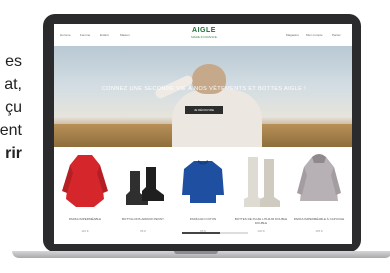 The width and height of the screenshot is (390, 273). What do you see at coordinates (203, 219) in the screenshot?
I see `product-name: PARKA EN COTON` at bounding box center [203, 219].